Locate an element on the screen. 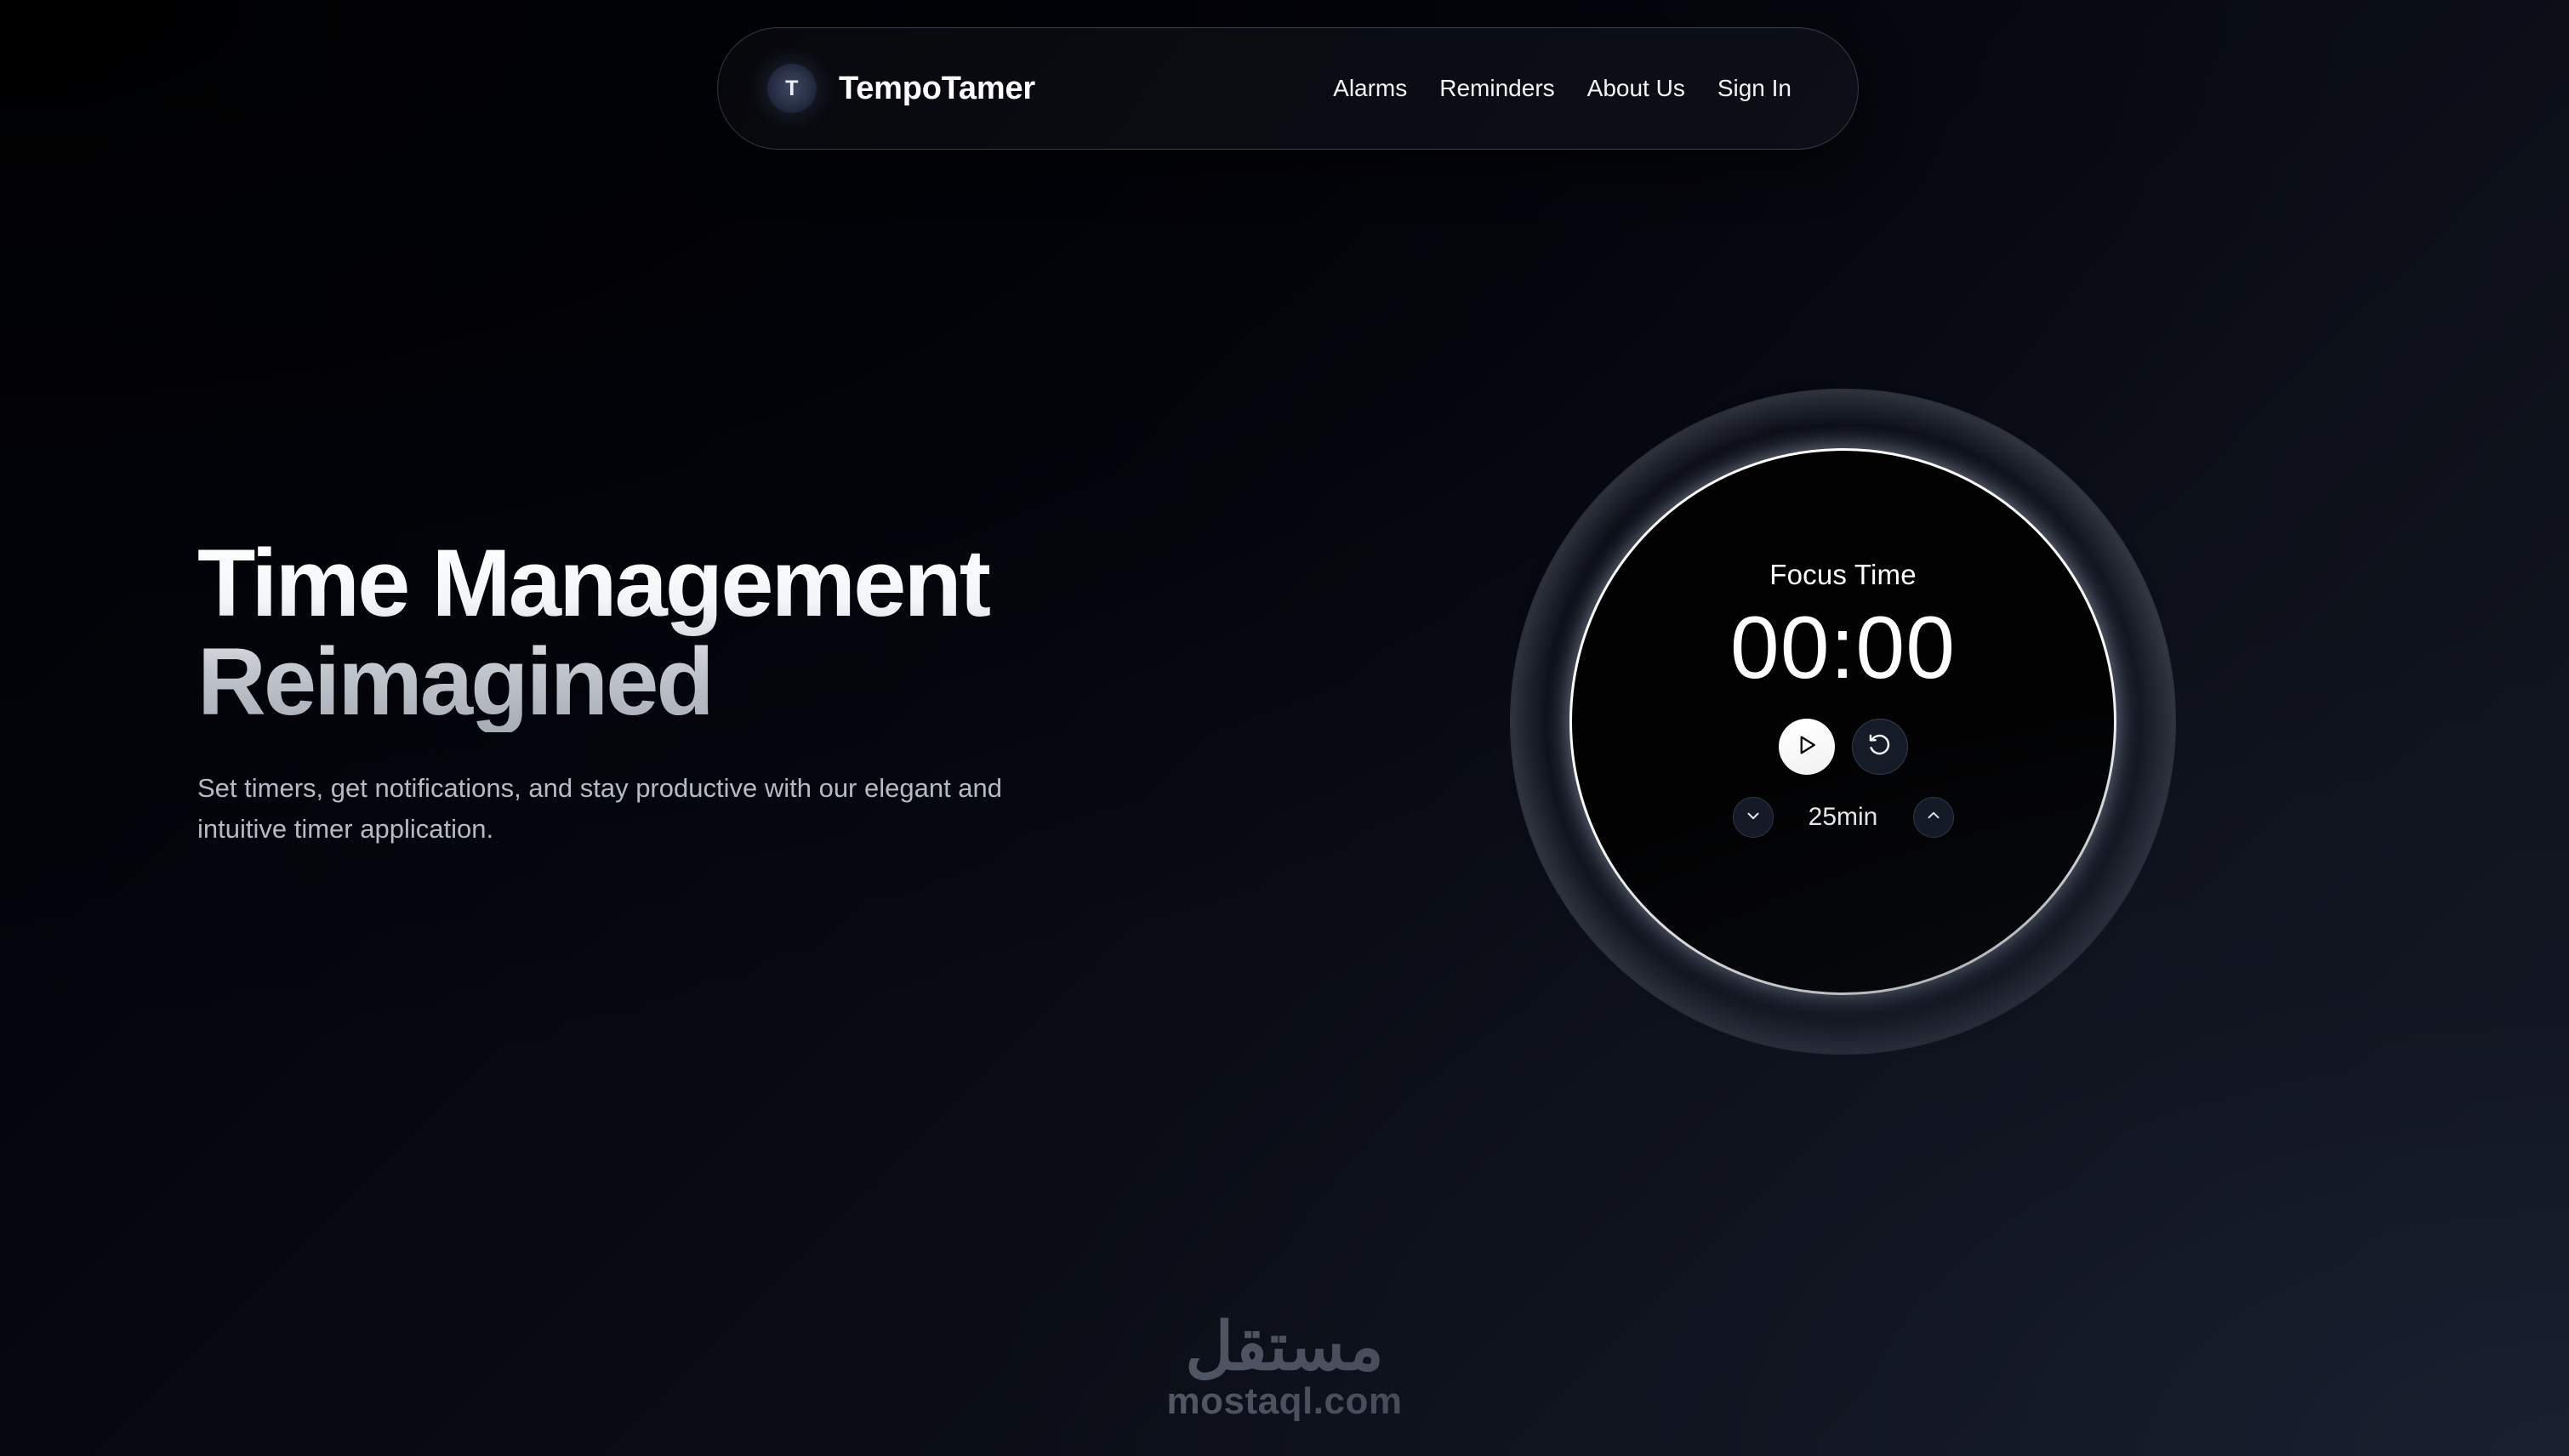  nav-link-sign-in: Sign In is located at coordinates (1754, 88).